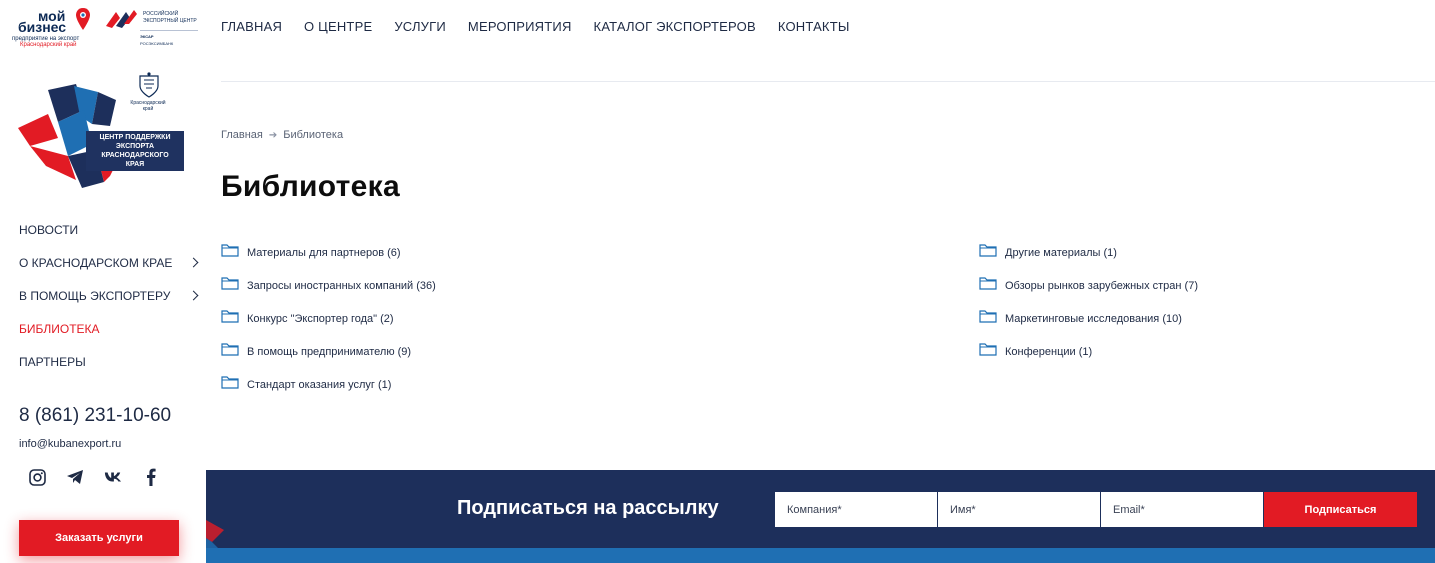 Image resolution: width=1435 pixels, height=563 pixels. I want to click on folder-label: Другие материалы (1), so click(1061, 253).